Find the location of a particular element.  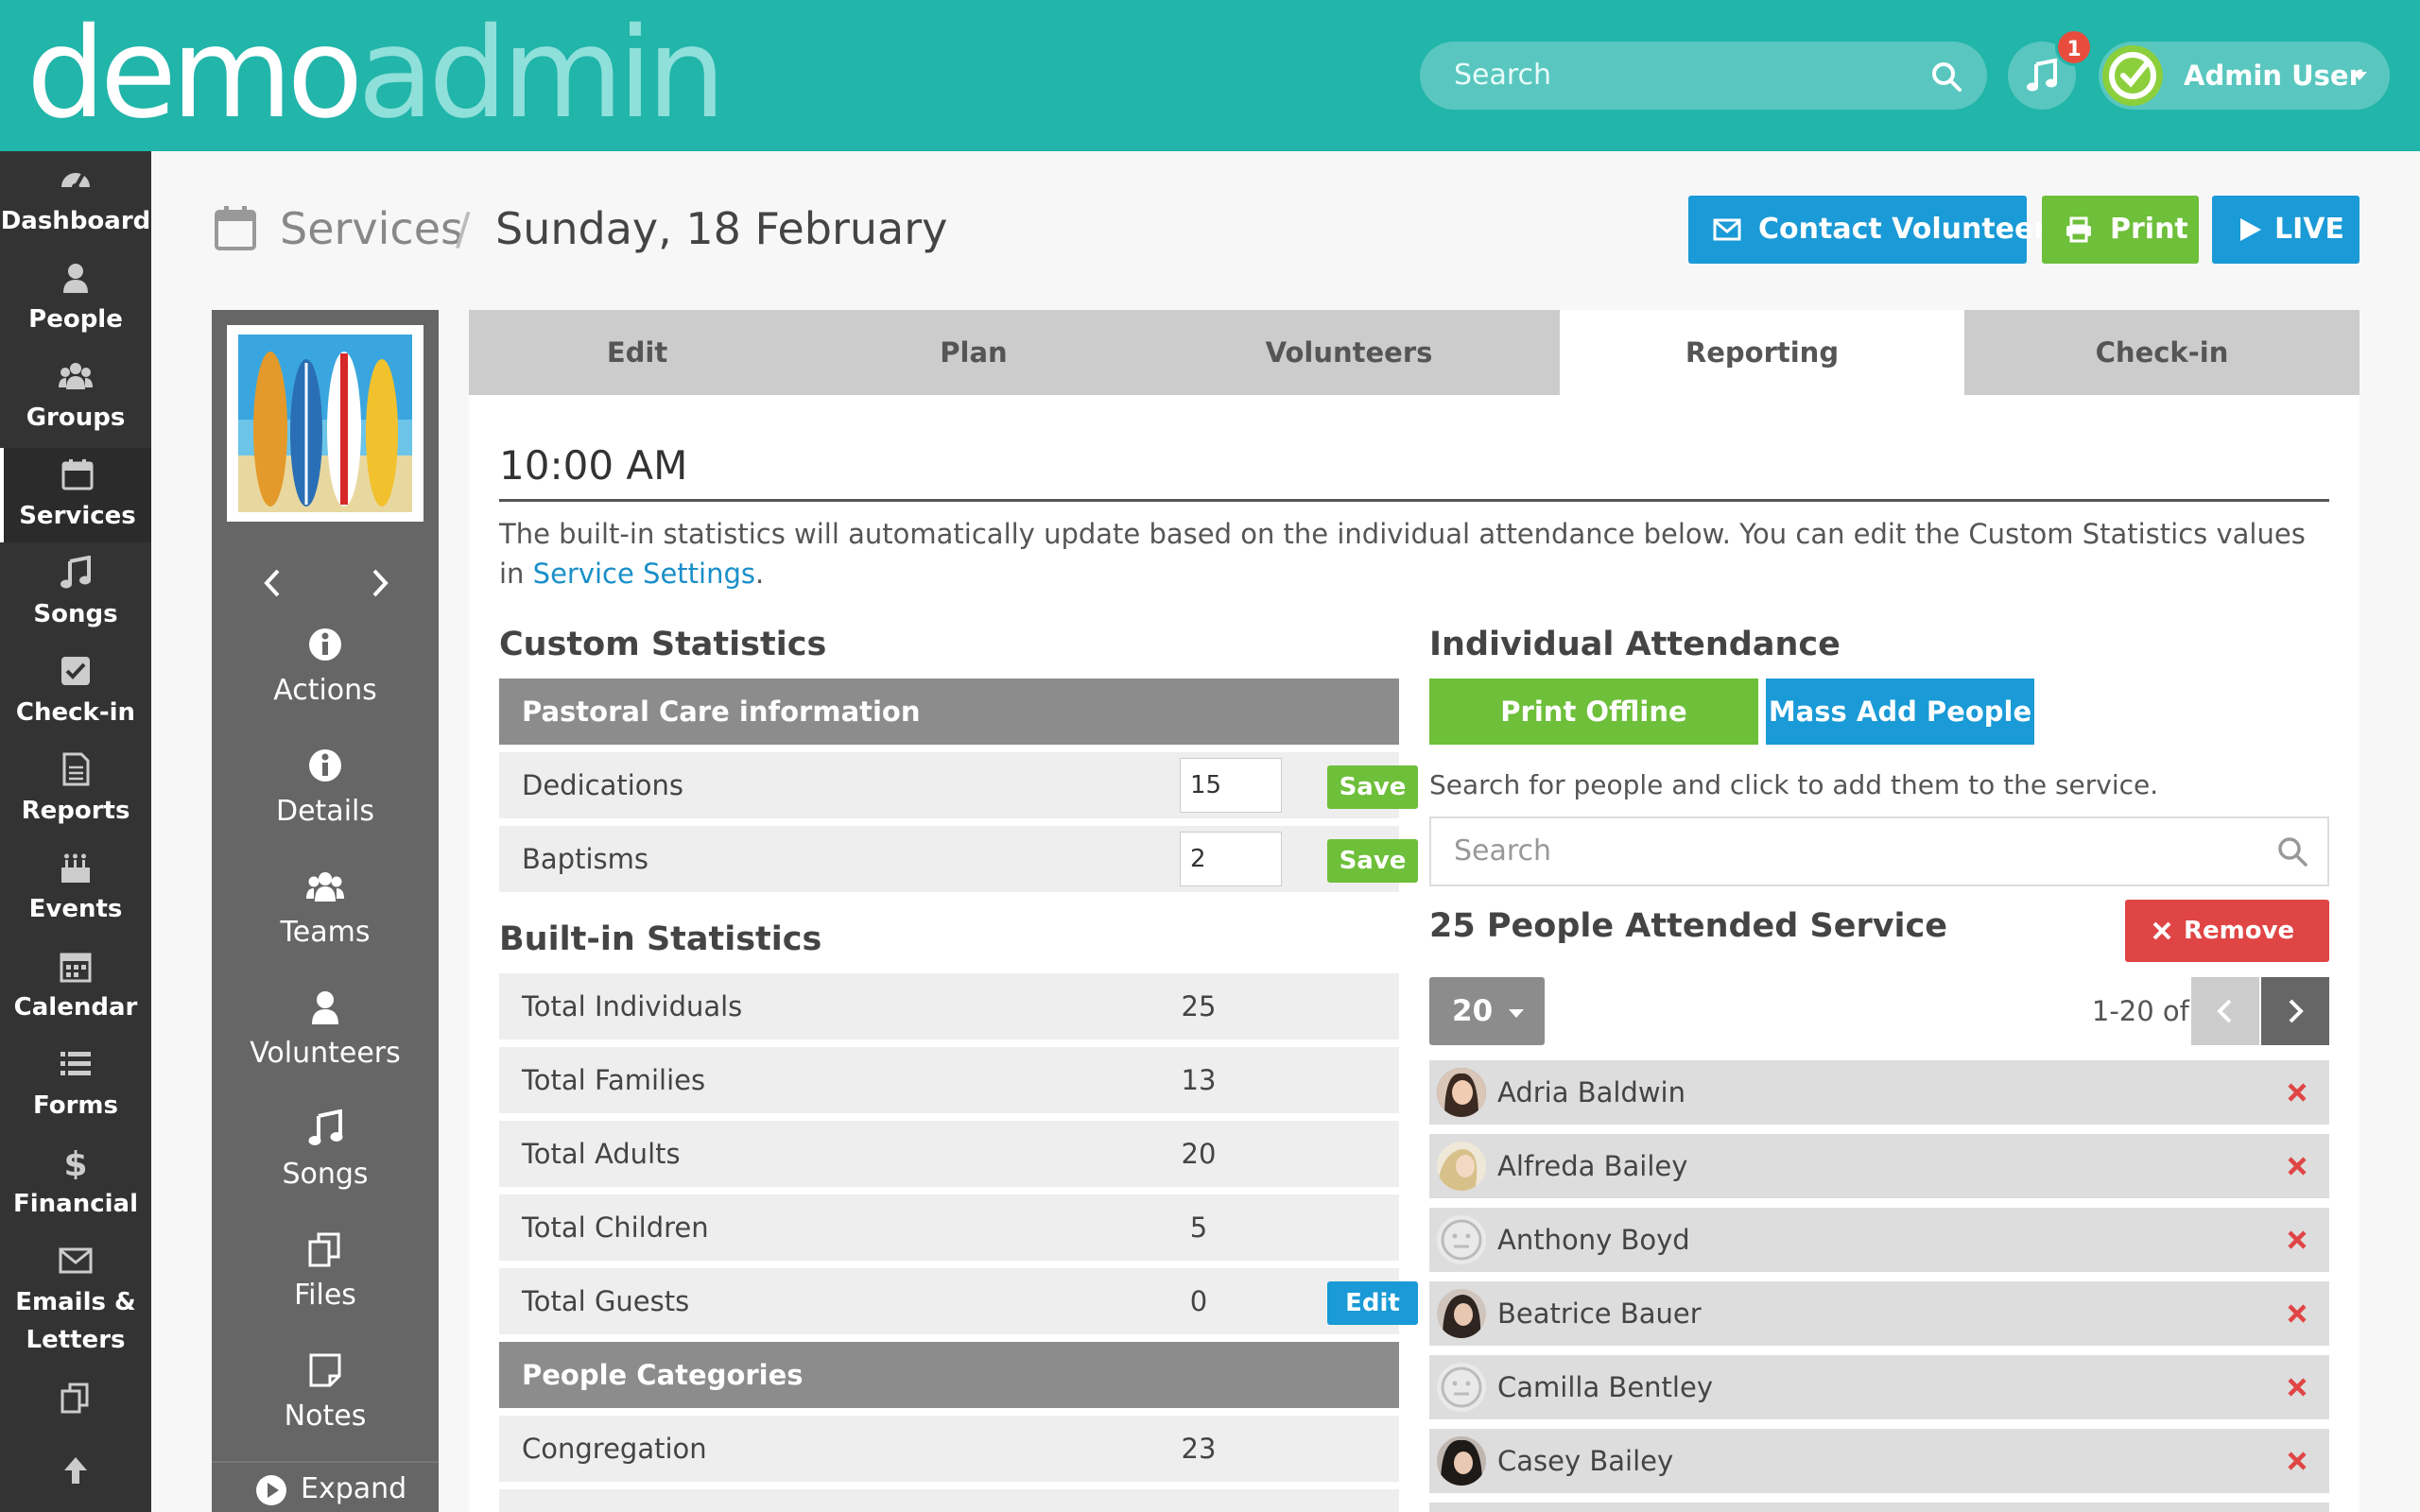

list-item: Beatrice Bauer is located at coordinates (1879, 1313).